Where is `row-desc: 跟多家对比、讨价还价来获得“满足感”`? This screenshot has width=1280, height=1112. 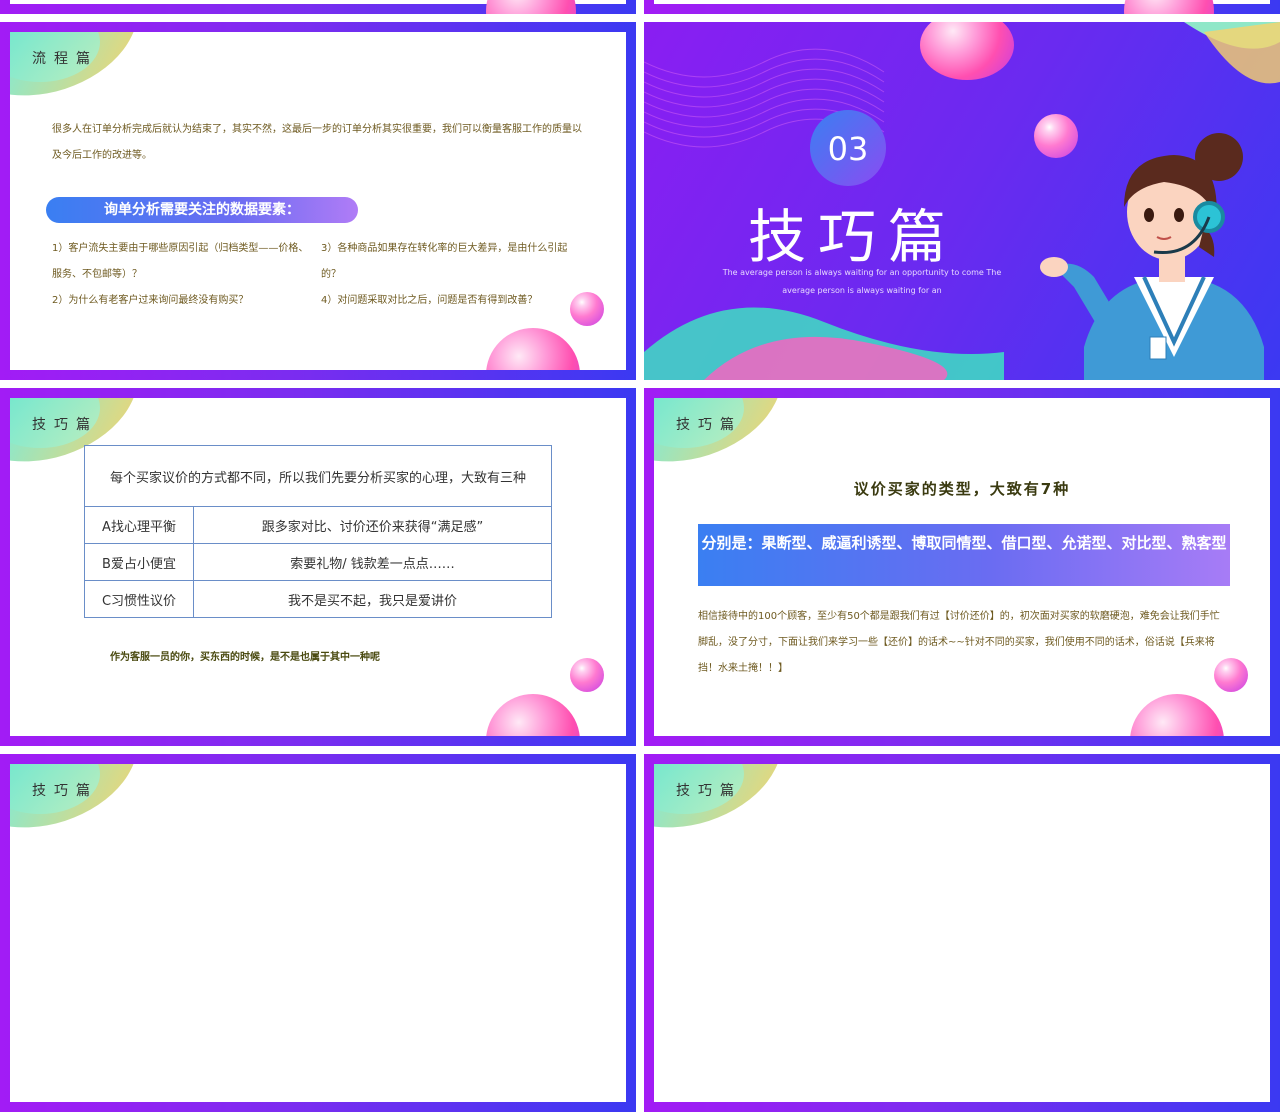 row-desc: 跟多家对比、讨价还价来获得“满足感” is located at coordinates (372, 525).